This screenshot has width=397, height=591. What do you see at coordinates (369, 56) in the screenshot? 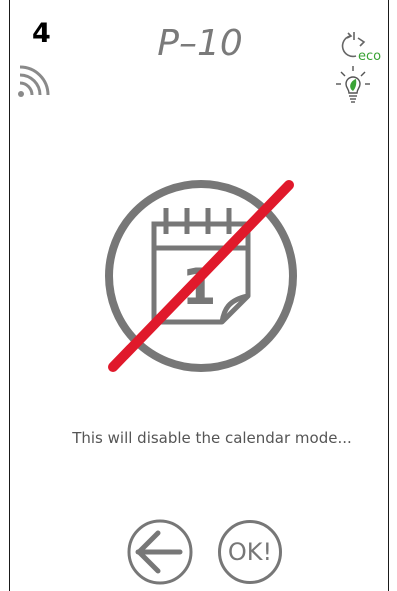
I see `eco-label: eco` at bounding box center [369, 56].